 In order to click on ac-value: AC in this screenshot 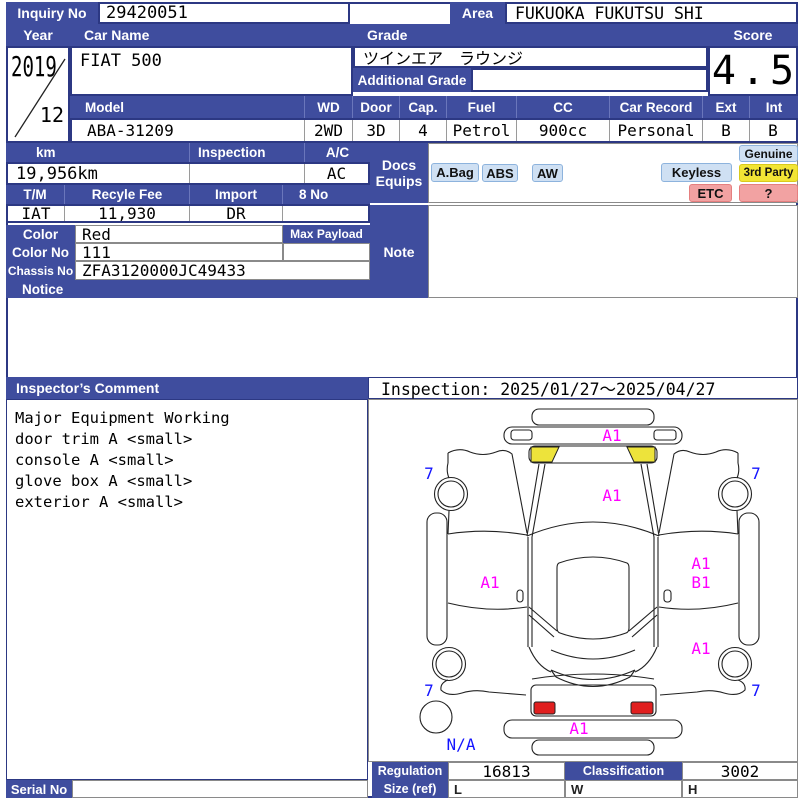, I will do `click(336, 173)`.